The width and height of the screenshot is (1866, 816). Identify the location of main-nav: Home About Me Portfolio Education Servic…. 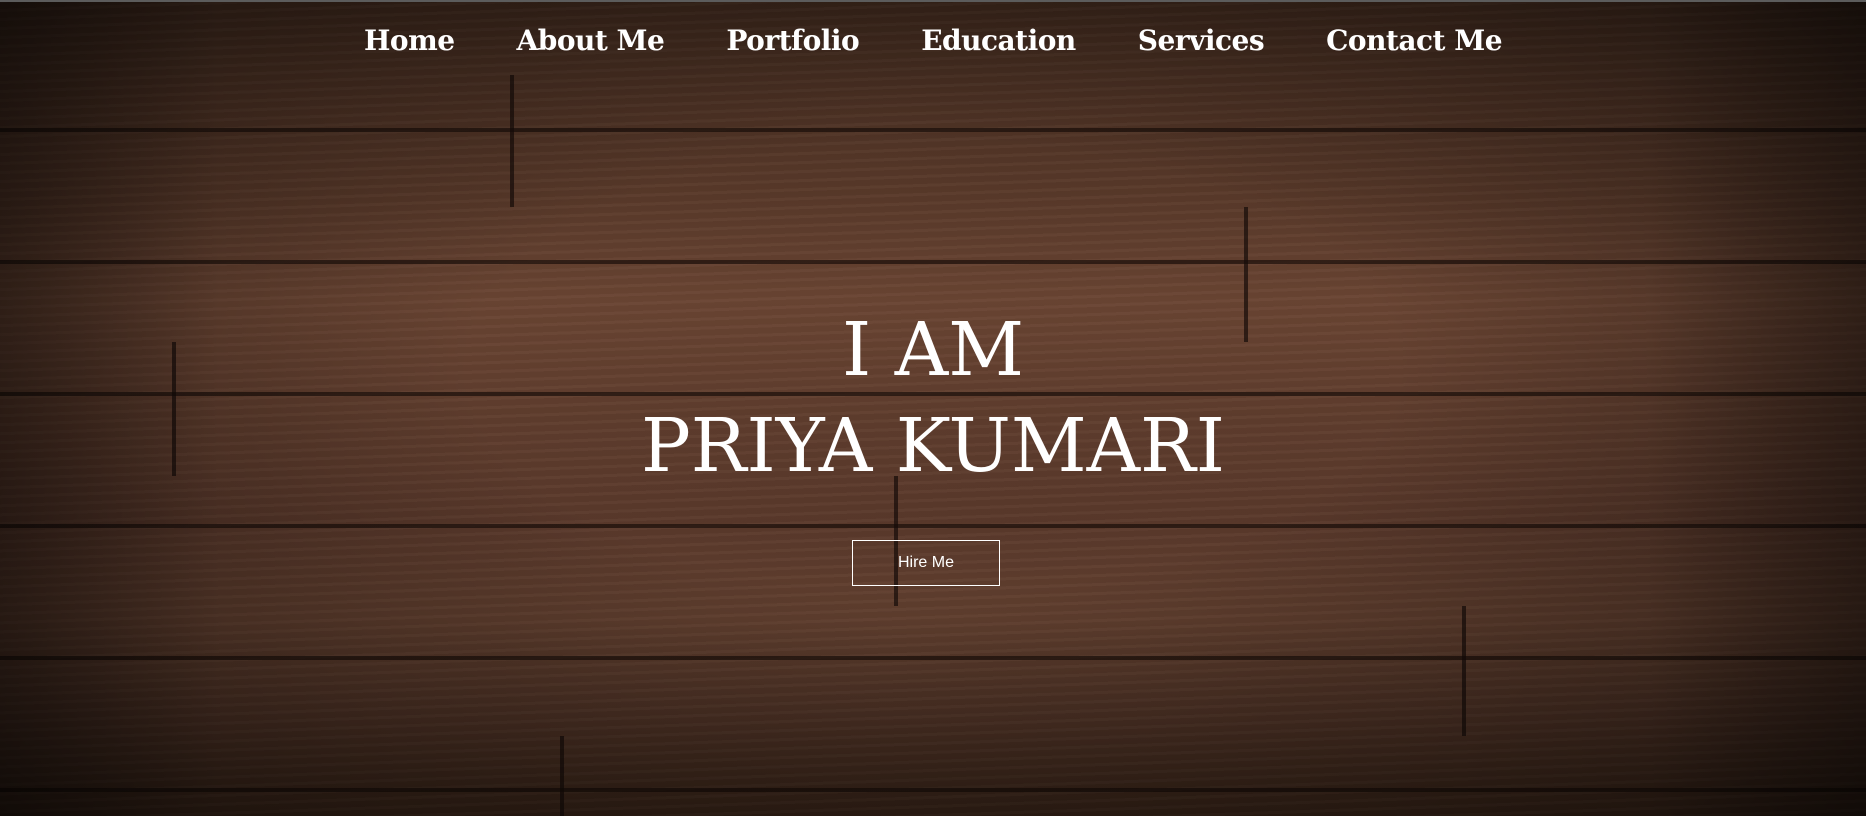
(933, 40).